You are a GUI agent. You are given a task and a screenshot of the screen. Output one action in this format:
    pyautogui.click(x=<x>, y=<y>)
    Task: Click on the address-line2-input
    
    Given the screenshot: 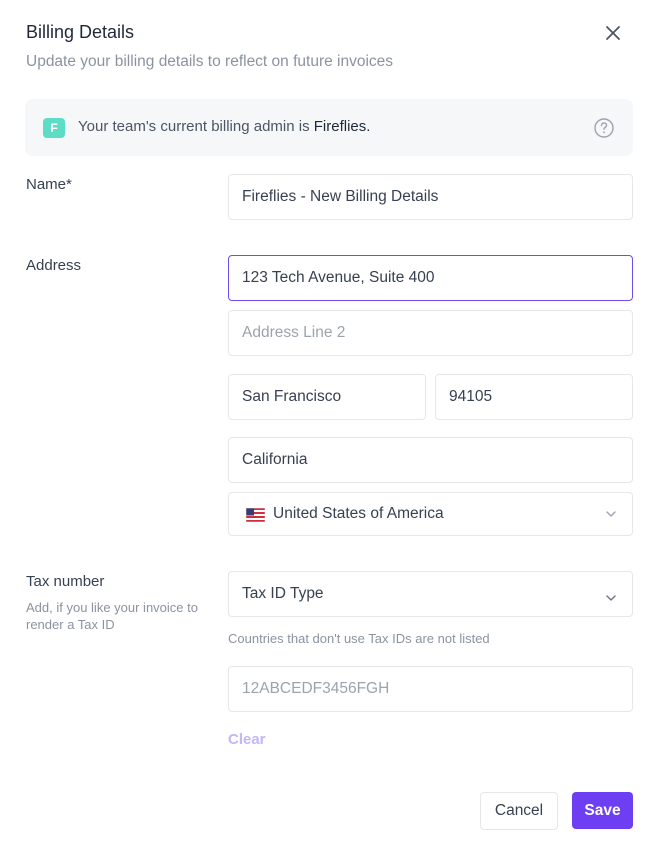 What is the action you would take?
    pyautogui.click(x=430, y=333)
    